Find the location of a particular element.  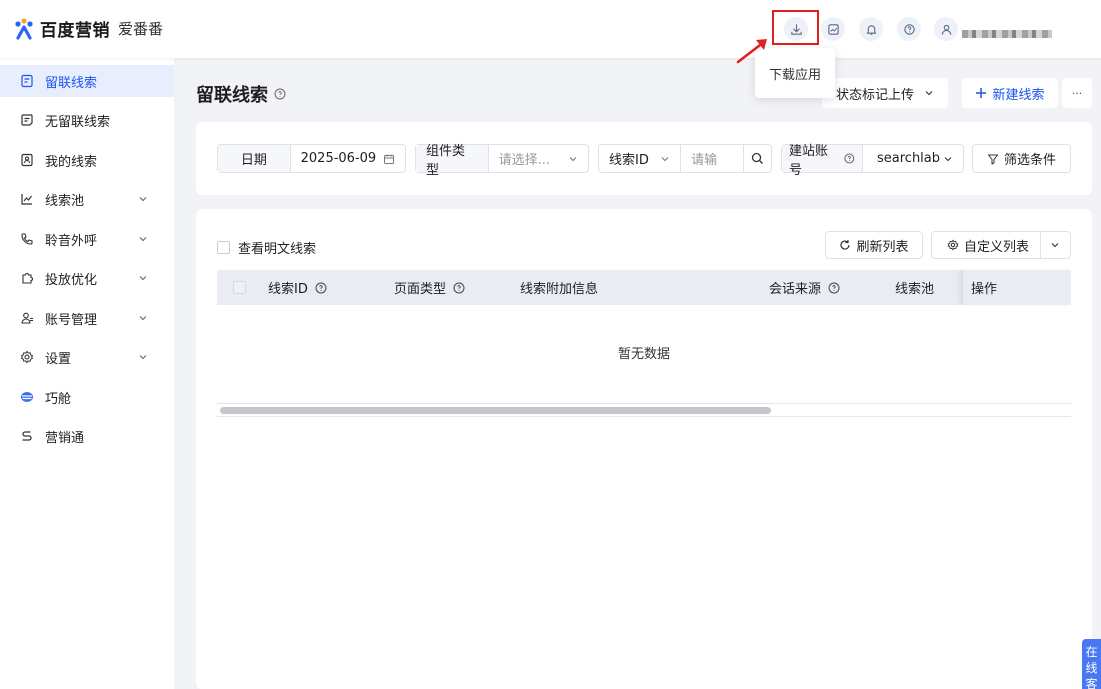

sidebar-item-my-leads: 我的线索 is located at coordinates (87, 160).